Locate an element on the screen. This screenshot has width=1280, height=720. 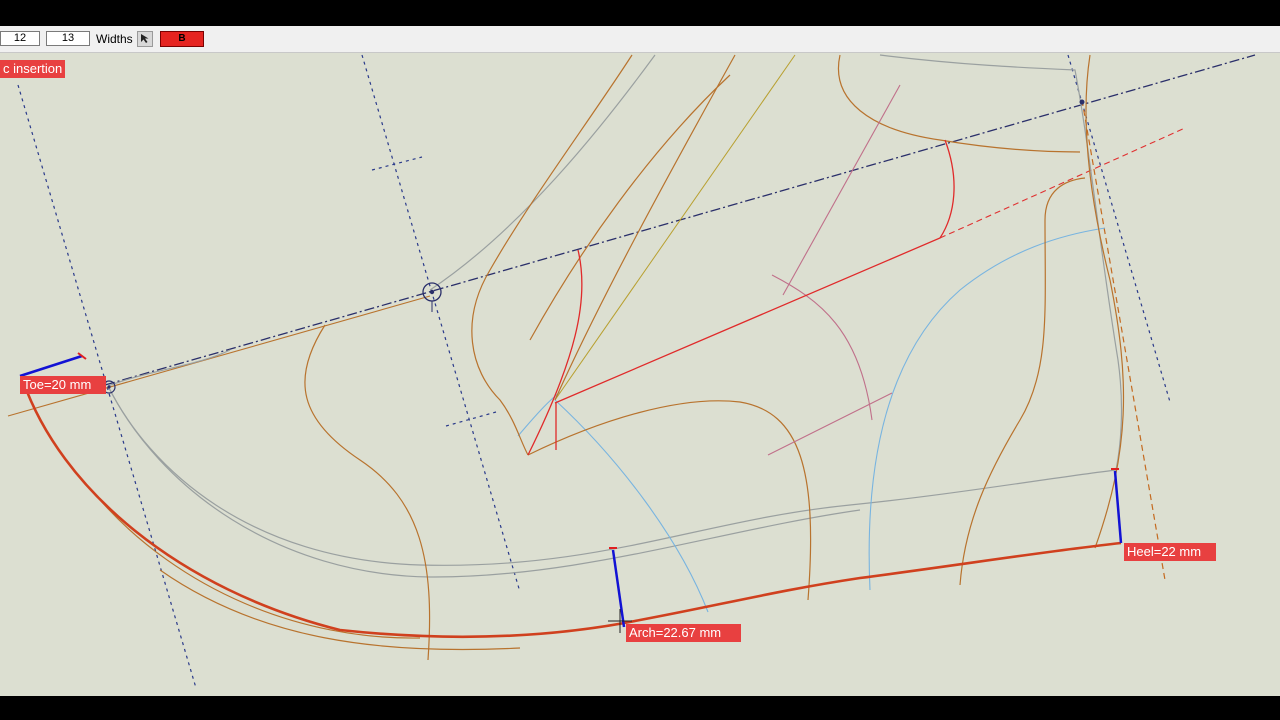
title-bar is located at coordinates (640, 13).